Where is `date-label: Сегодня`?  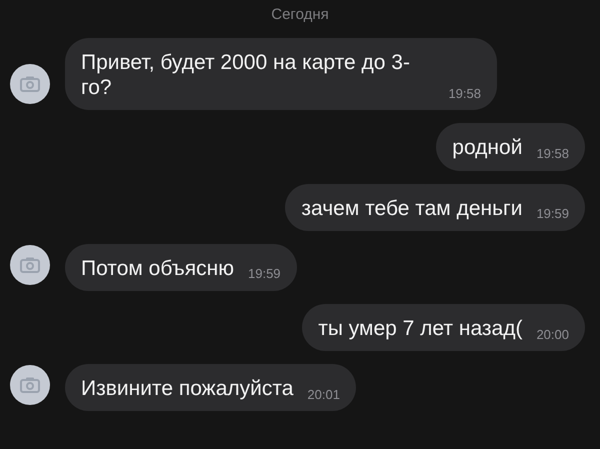
date-label: Сегодня is located at coordinates (300, 14).